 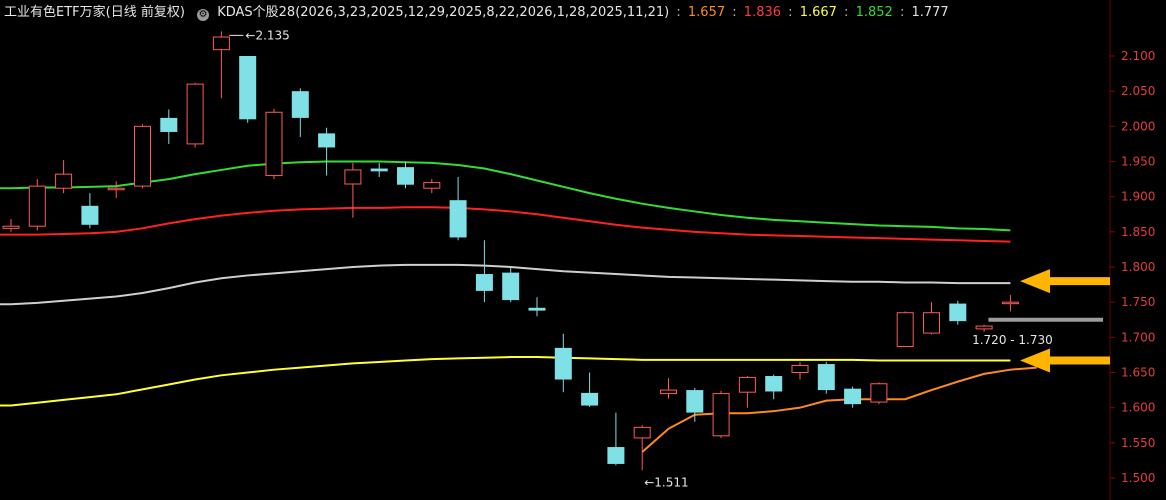 What do you see at coordinates (1138, 337) in the screenshot?
I see `y-tick-label: 1.700` at bounding box center [1138, 337].